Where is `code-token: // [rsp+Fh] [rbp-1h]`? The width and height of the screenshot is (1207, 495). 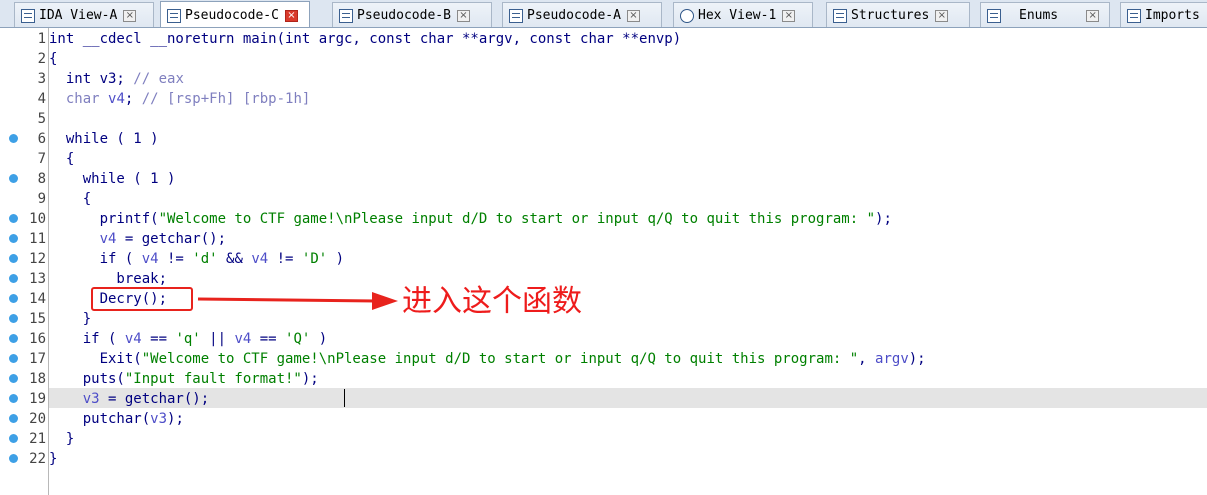
code-token: // [rsp+Fh] [rbp-1h] is located at coordinates (226, 99).